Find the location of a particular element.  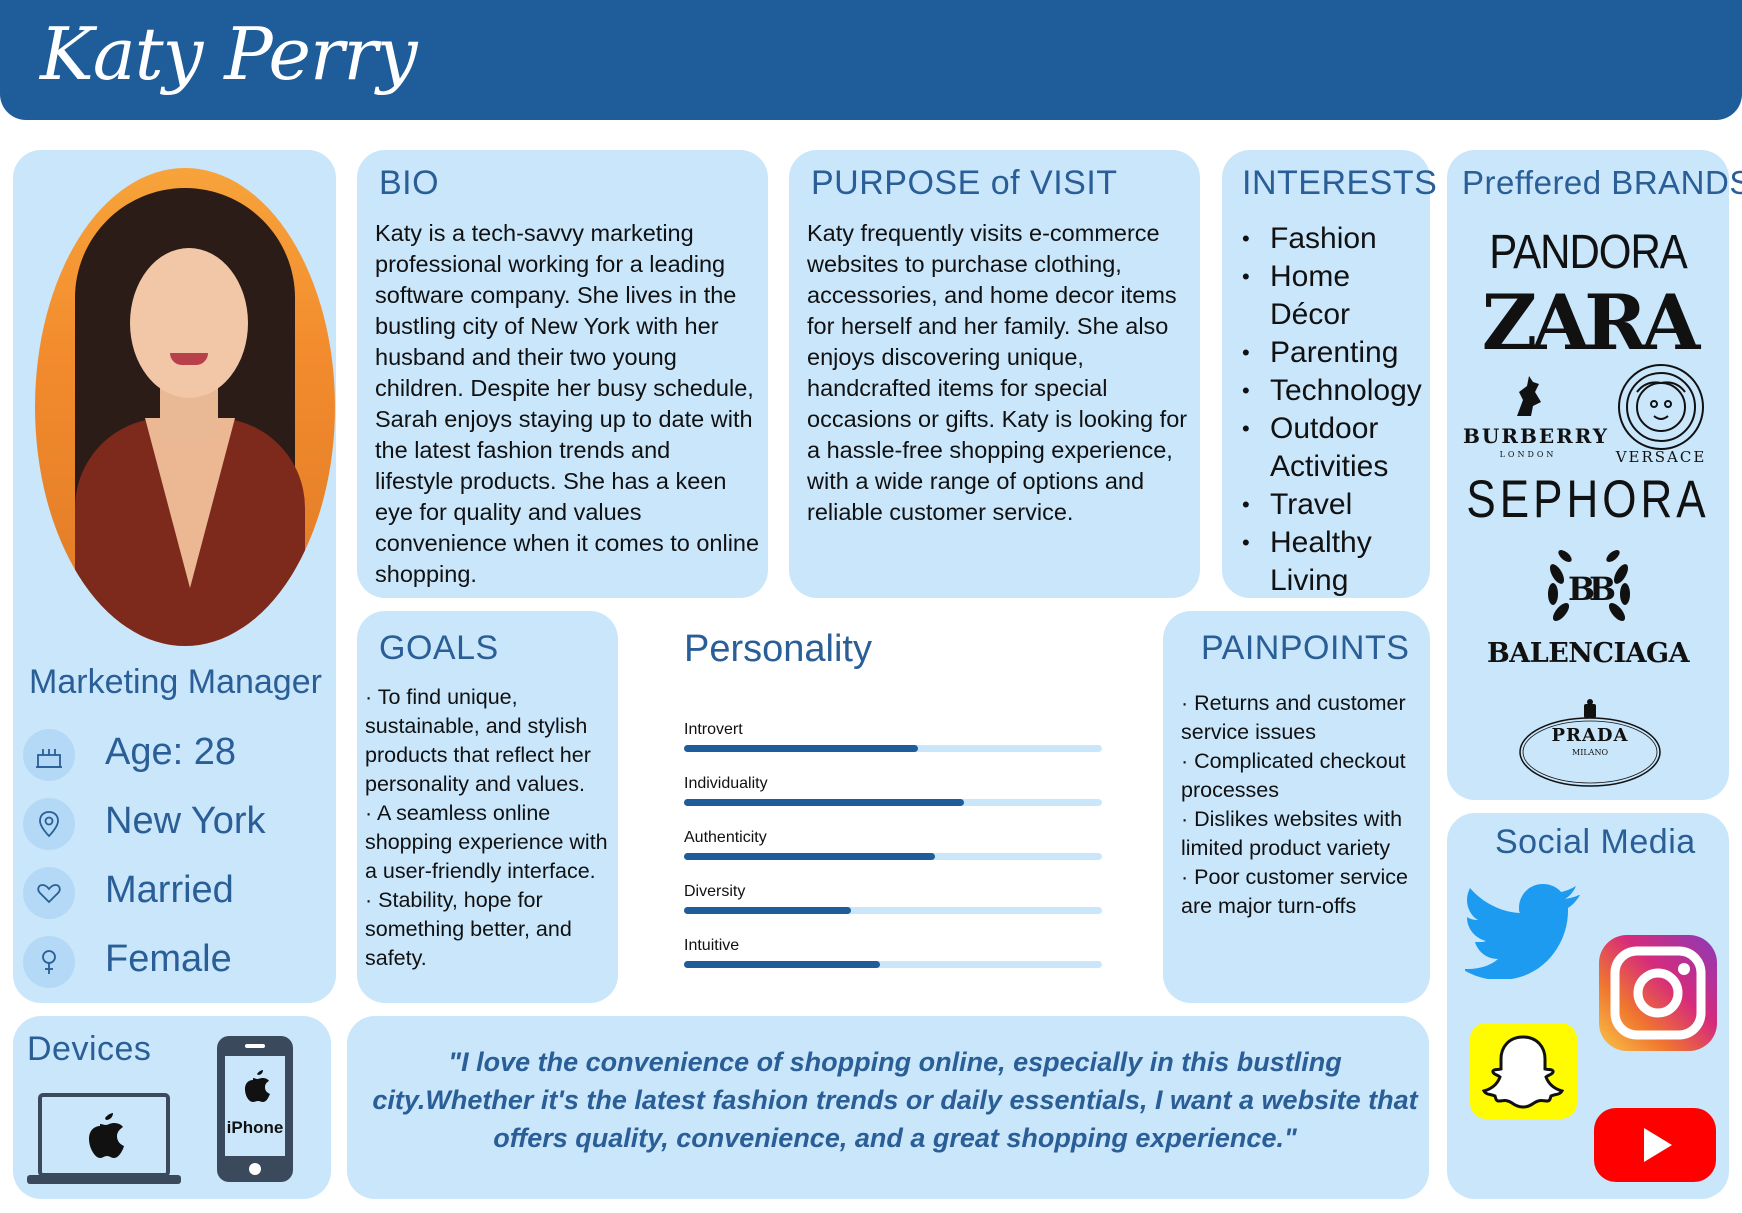

trait-label: Authenticity is located at coordinates (725, 837).